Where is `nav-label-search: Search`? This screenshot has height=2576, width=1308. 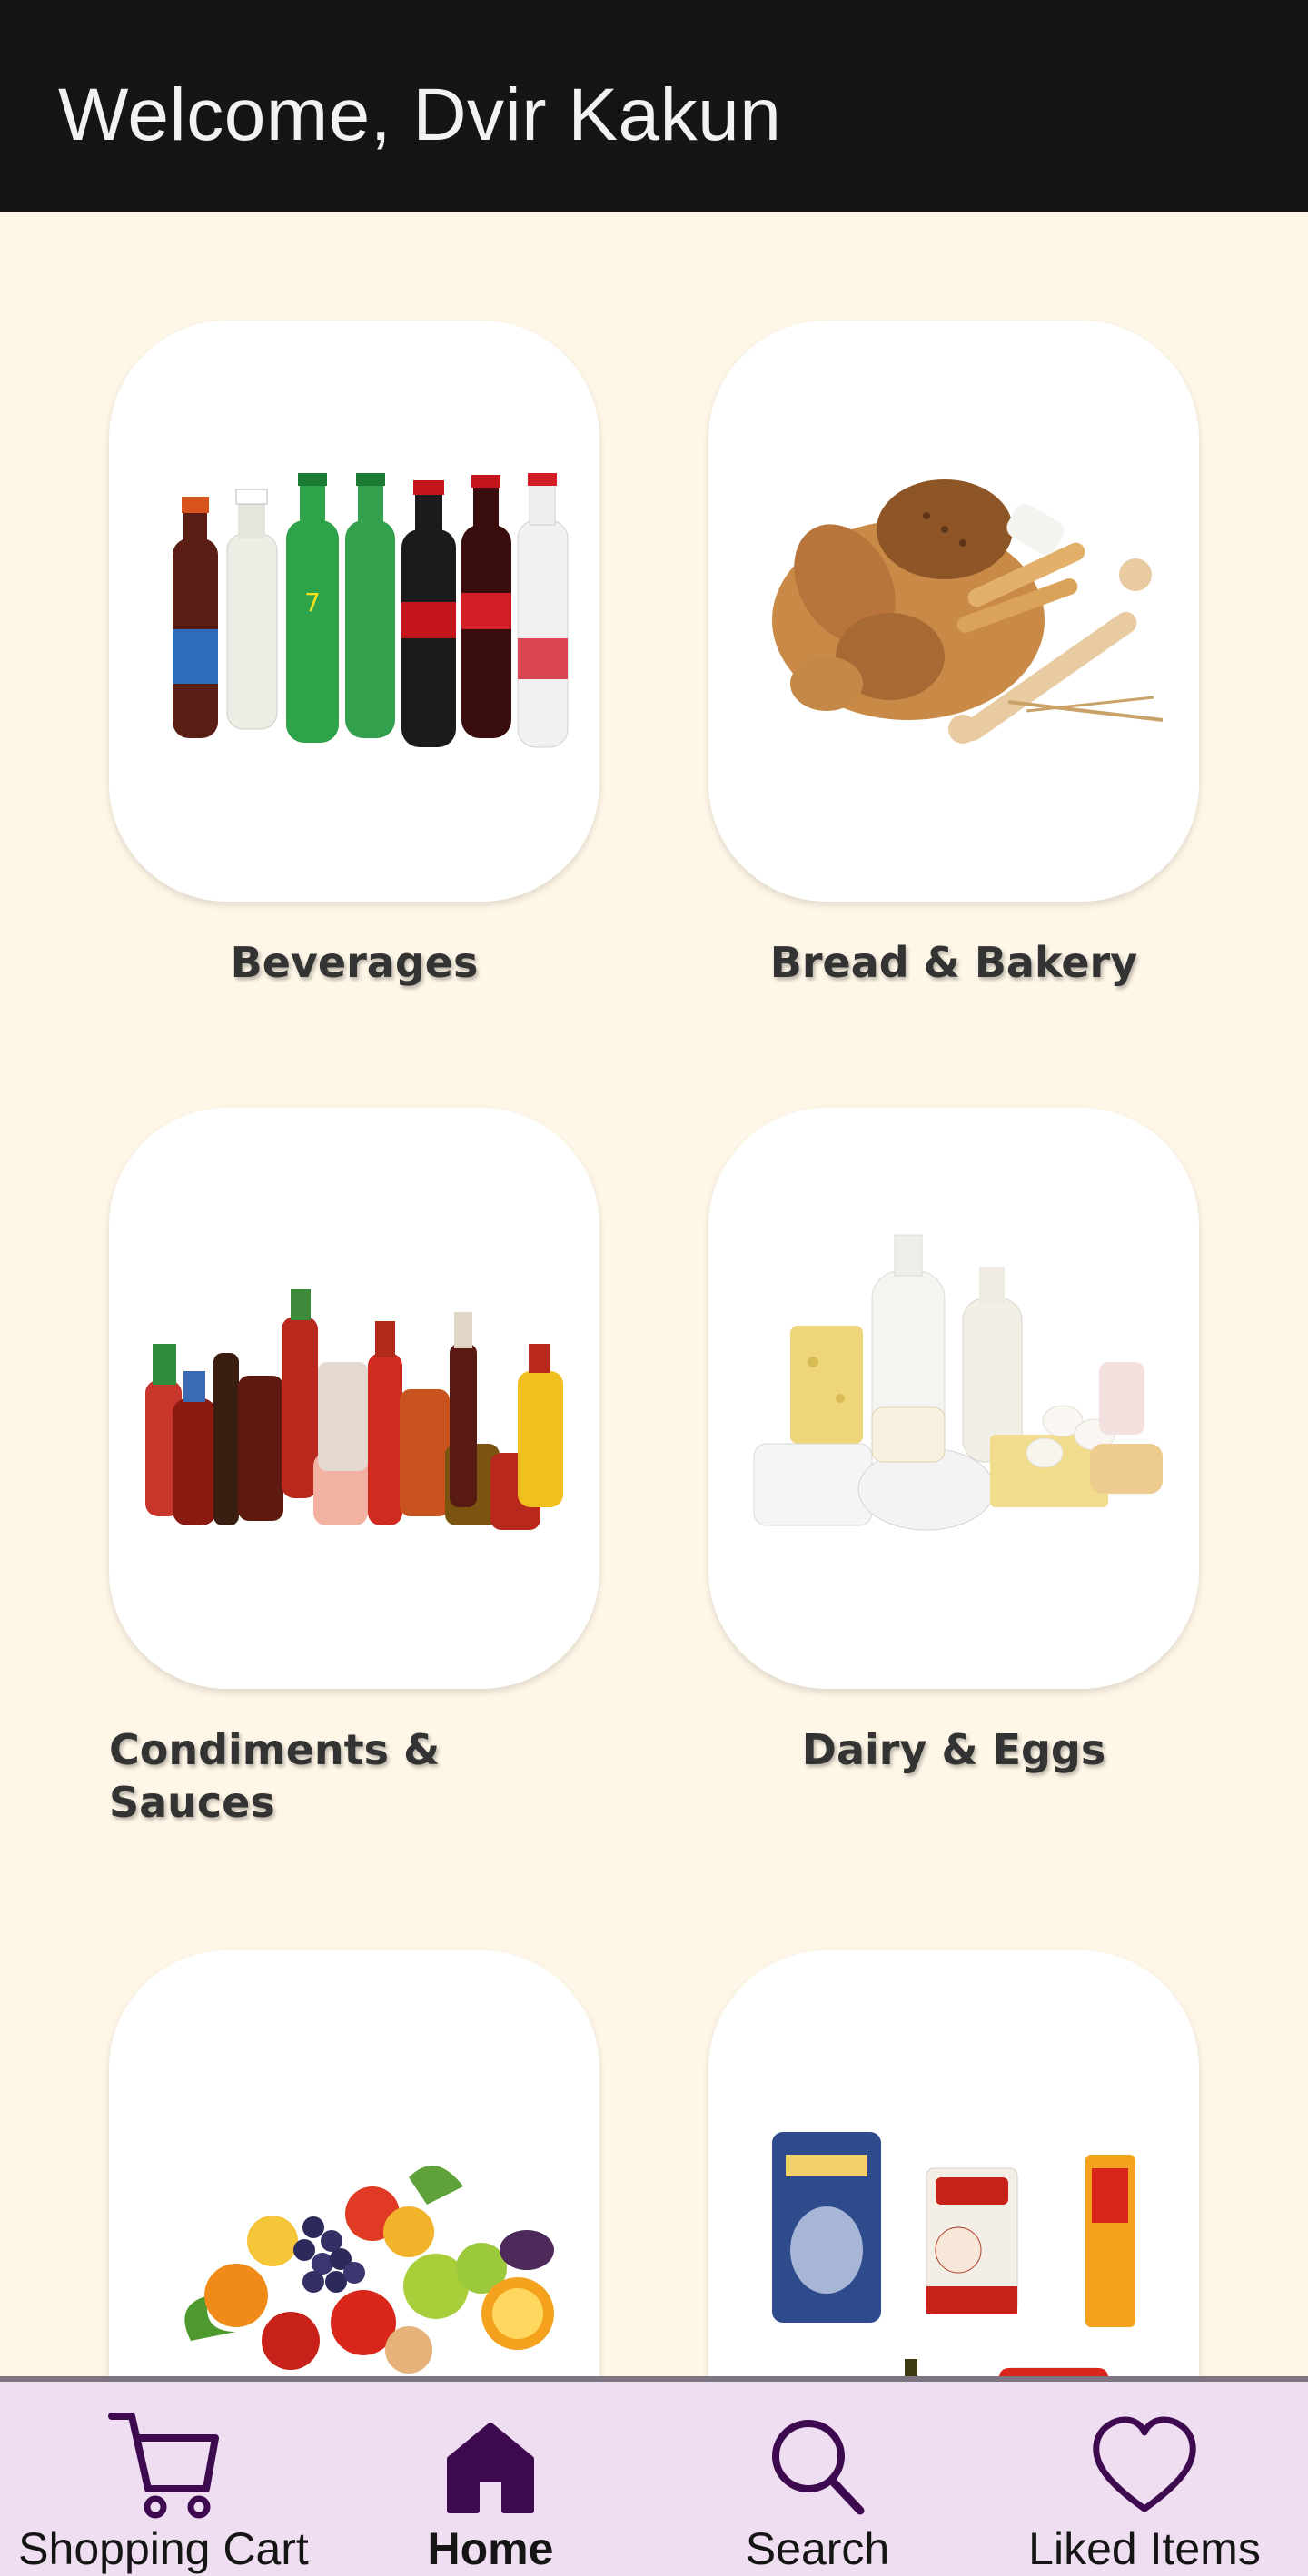 nav-label-search: Search is located at coordinates (817, 2548).